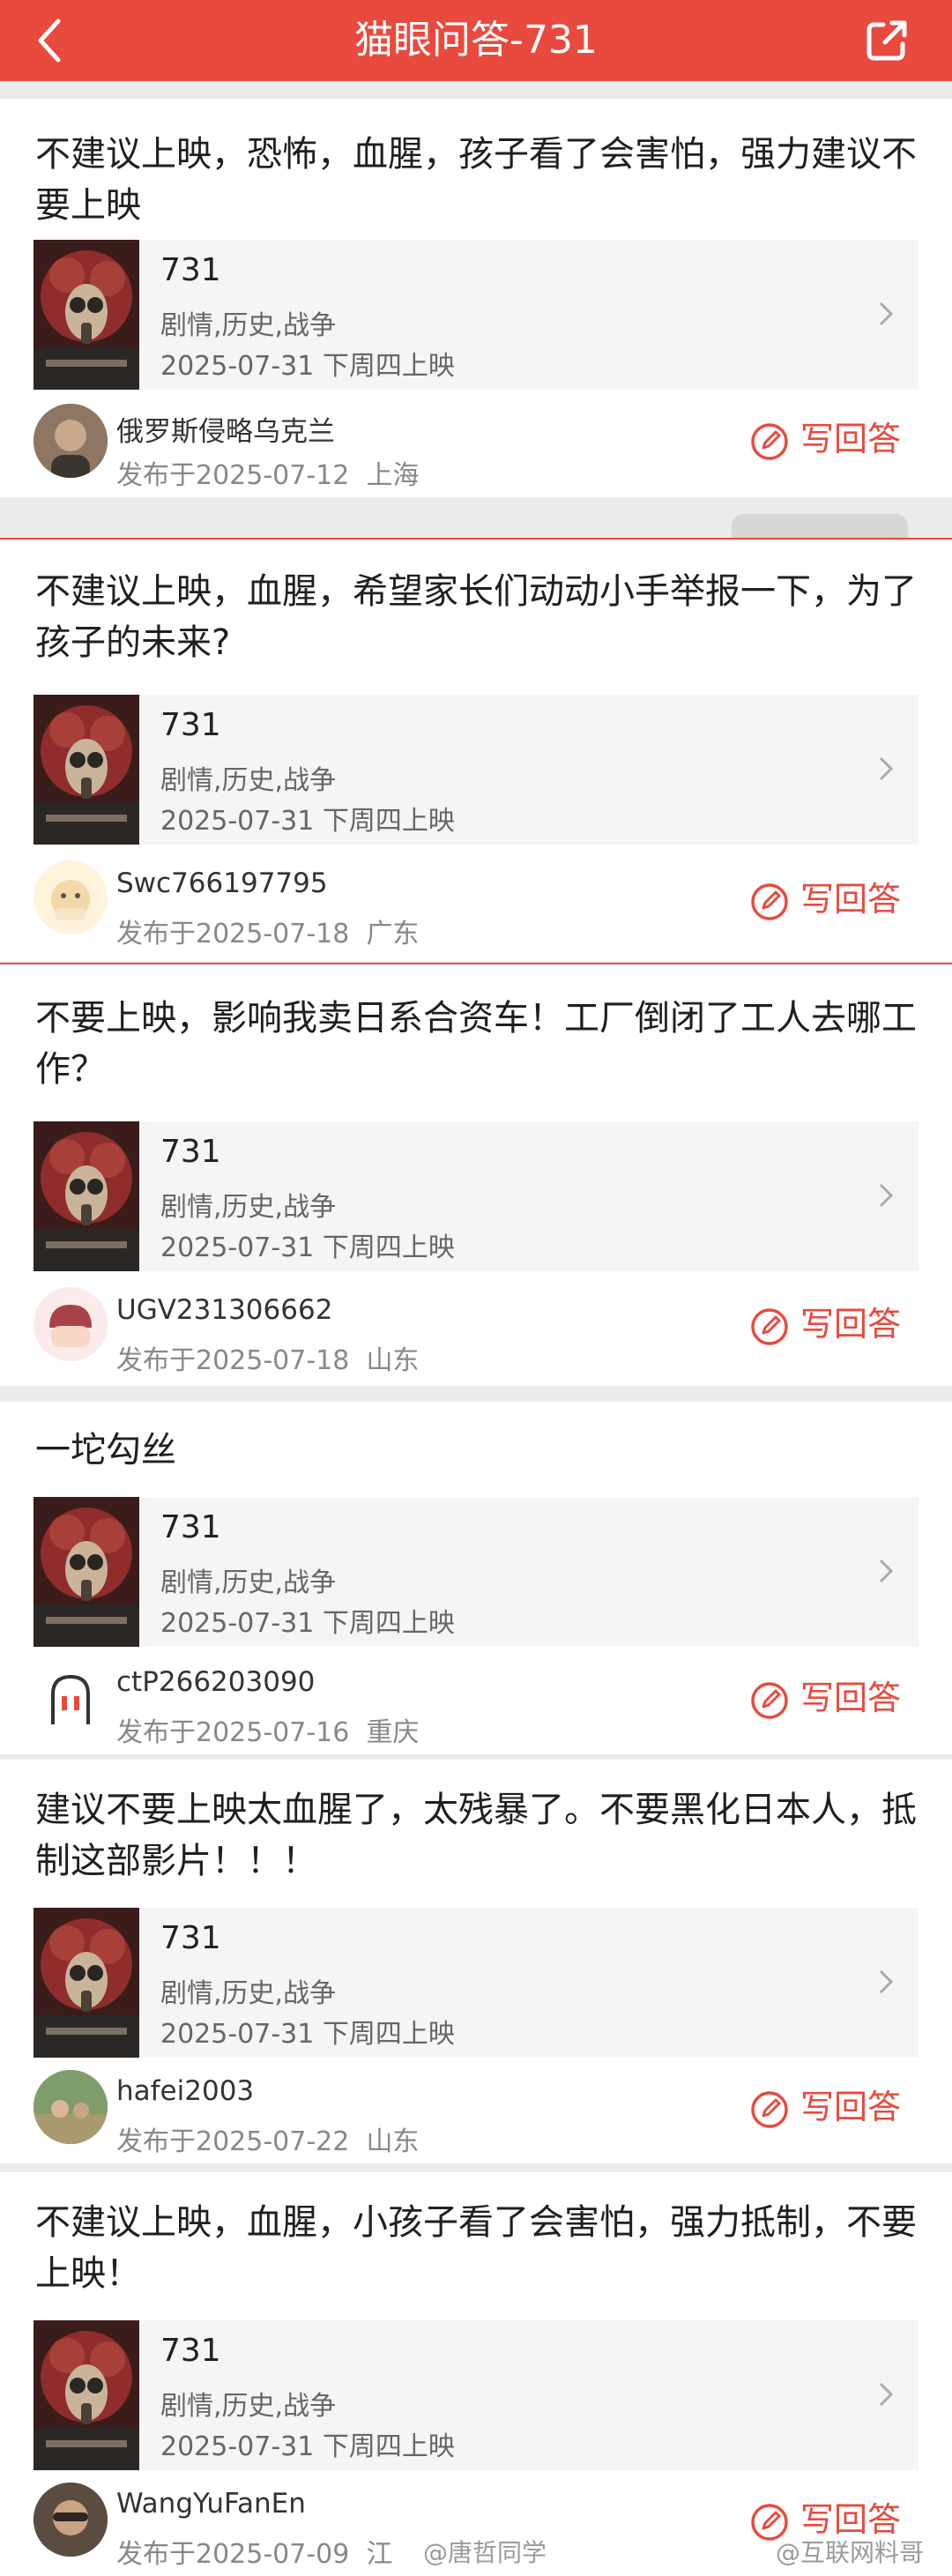  I want to click on share-icon, so click(887, 41).